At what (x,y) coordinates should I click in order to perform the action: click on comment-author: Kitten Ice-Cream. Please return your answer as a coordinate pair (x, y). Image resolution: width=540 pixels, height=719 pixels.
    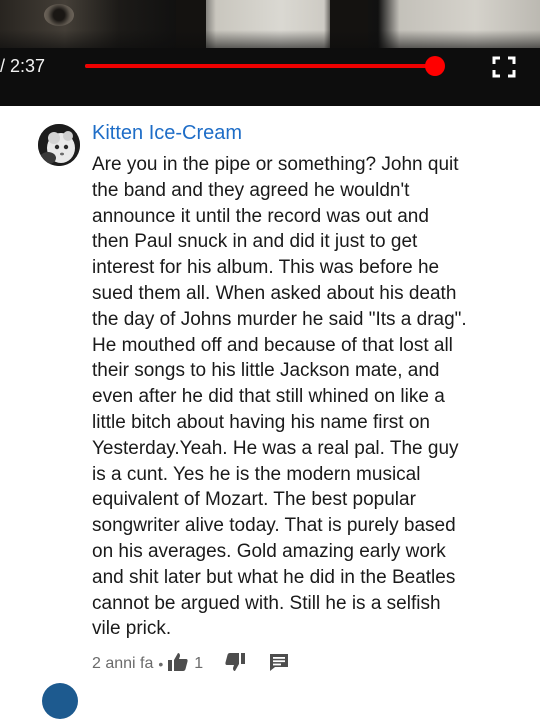
    Looking at the image, I should click on (307, 133).